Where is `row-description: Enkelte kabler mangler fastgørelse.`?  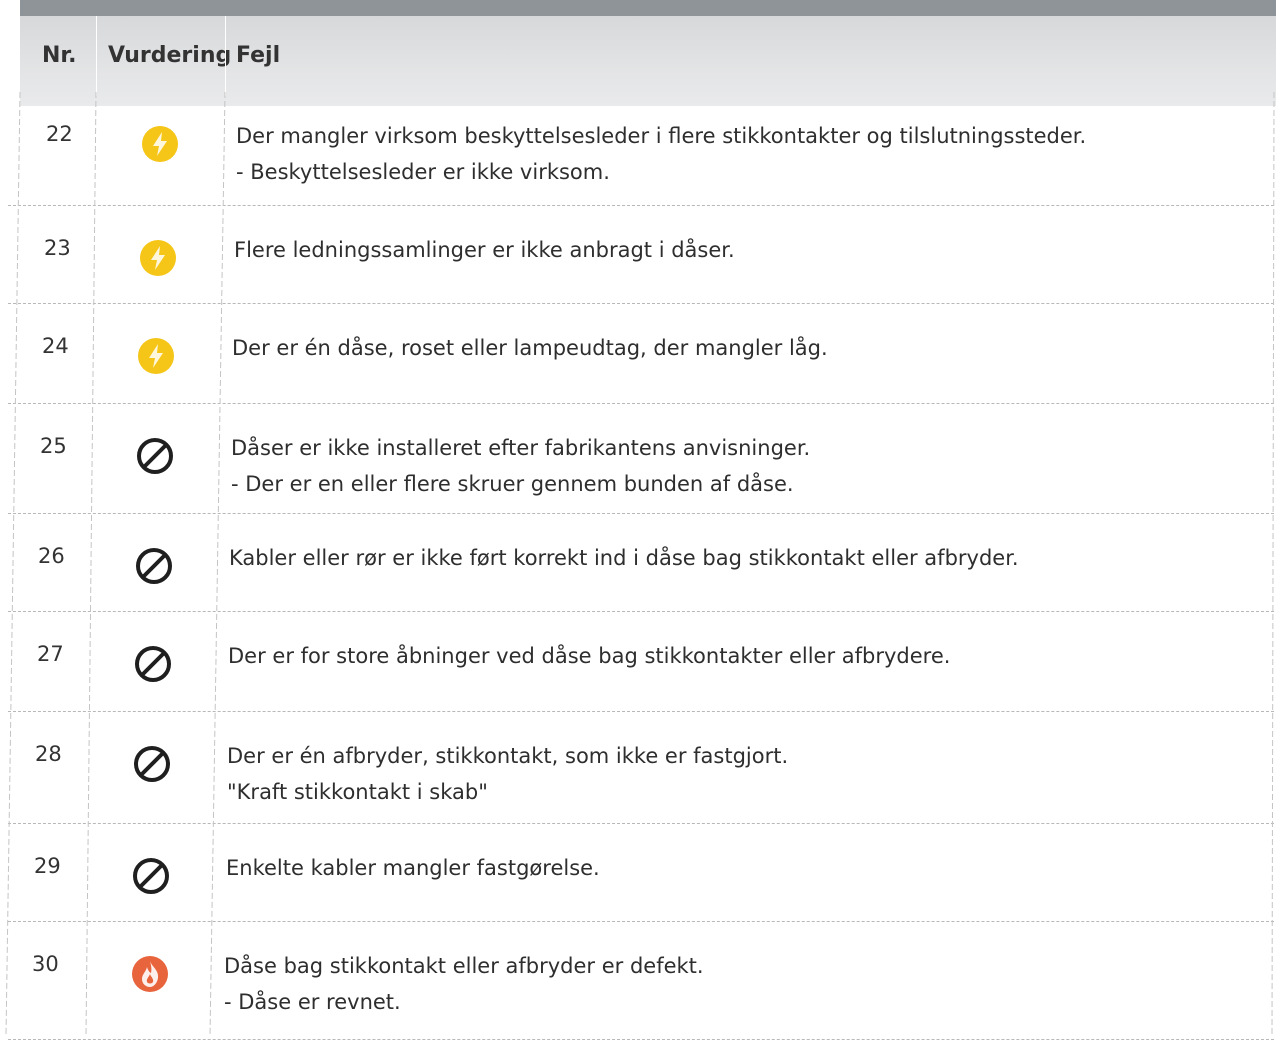
row-description: Enkelte kabler mangler fastgørelse. is located at coordinates (413, 868).